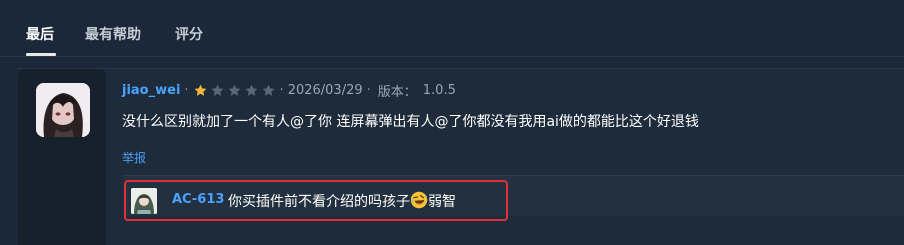 The image size is (904, 245). Describe the element at coordinates (452, 56) in the screenshot. I see `tabs-divider` at that location.